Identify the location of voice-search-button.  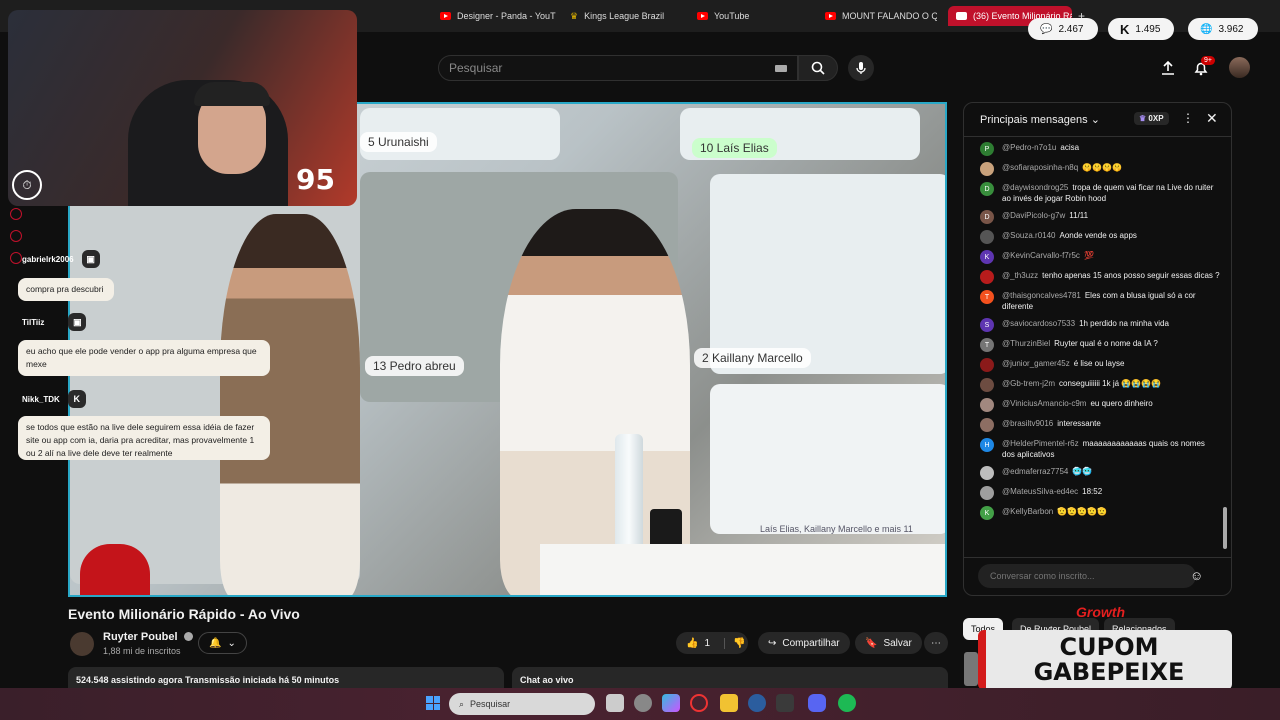
(861, 68).